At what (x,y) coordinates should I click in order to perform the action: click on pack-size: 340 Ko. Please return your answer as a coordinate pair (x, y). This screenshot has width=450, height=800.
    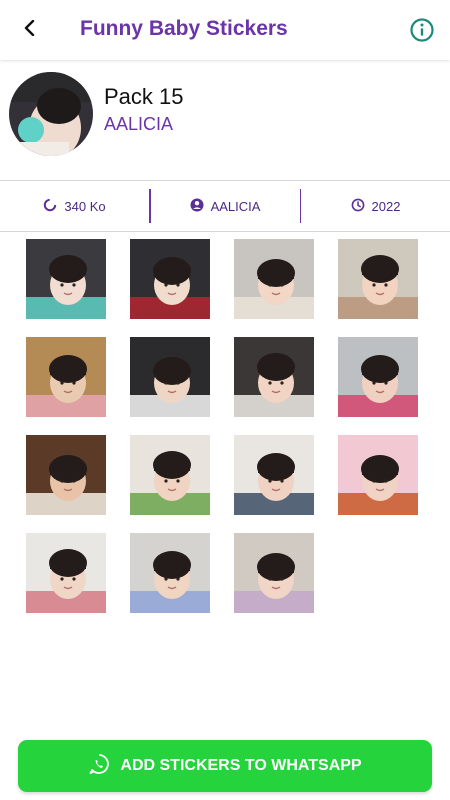
    Looking at the image, I should click on (74, 206).